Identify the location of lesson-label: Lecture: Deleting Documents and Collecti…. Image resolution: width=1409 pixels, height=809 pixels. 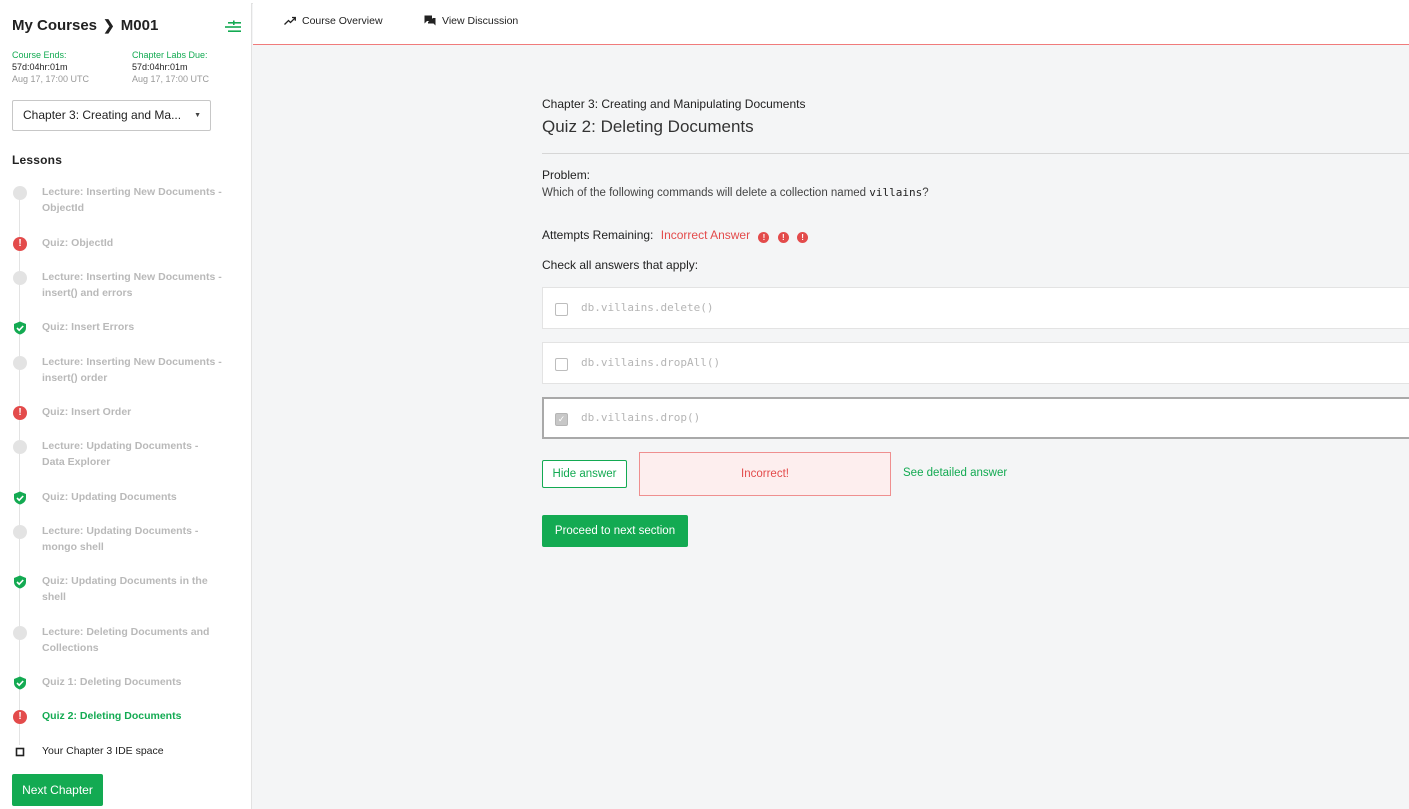
(126, 640).